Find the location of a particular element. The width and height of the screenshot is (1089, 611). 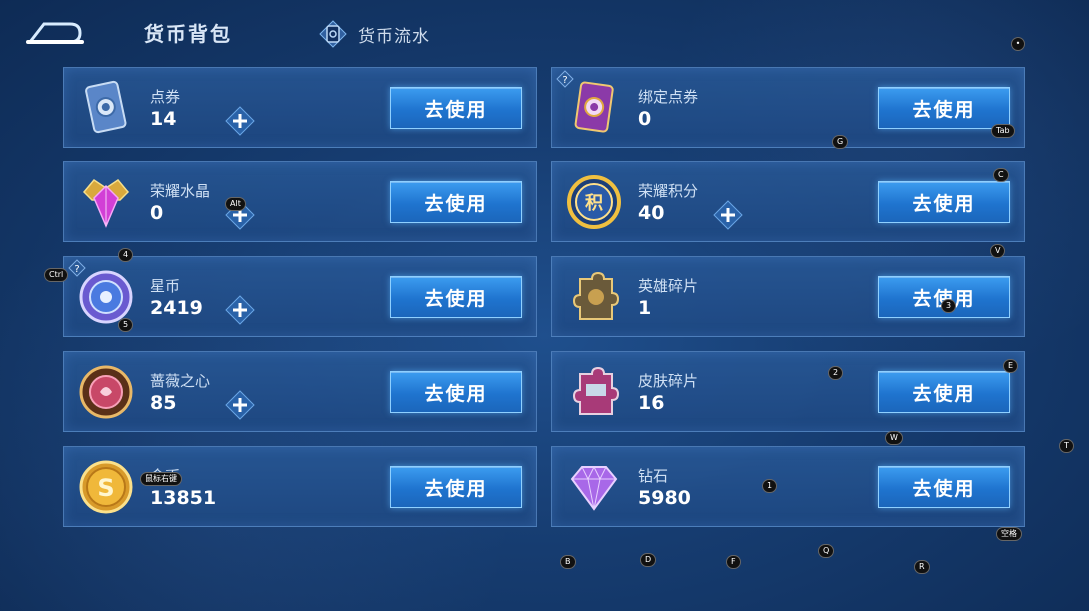

use-skin-fragment-button: 去使用 is located at coordinates (944, 392).